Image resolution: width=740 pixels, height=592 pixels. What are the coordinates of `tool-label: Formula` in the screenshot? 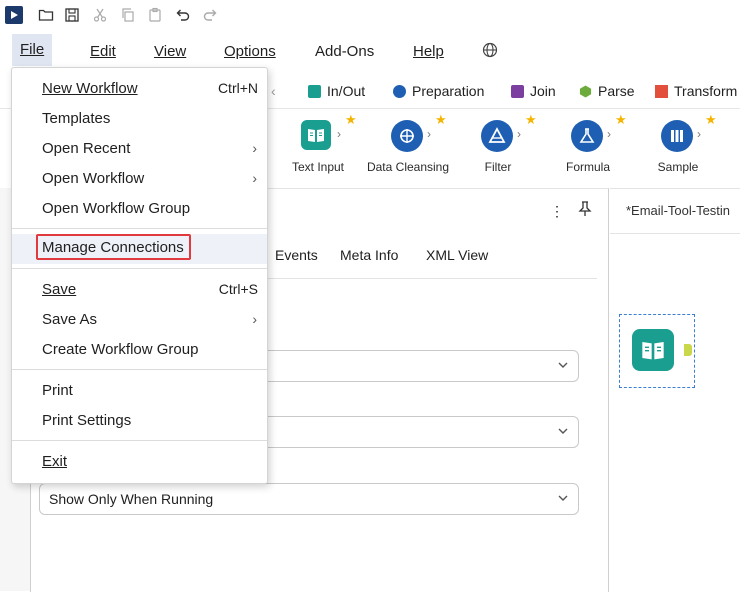 It's located at (587, 167).